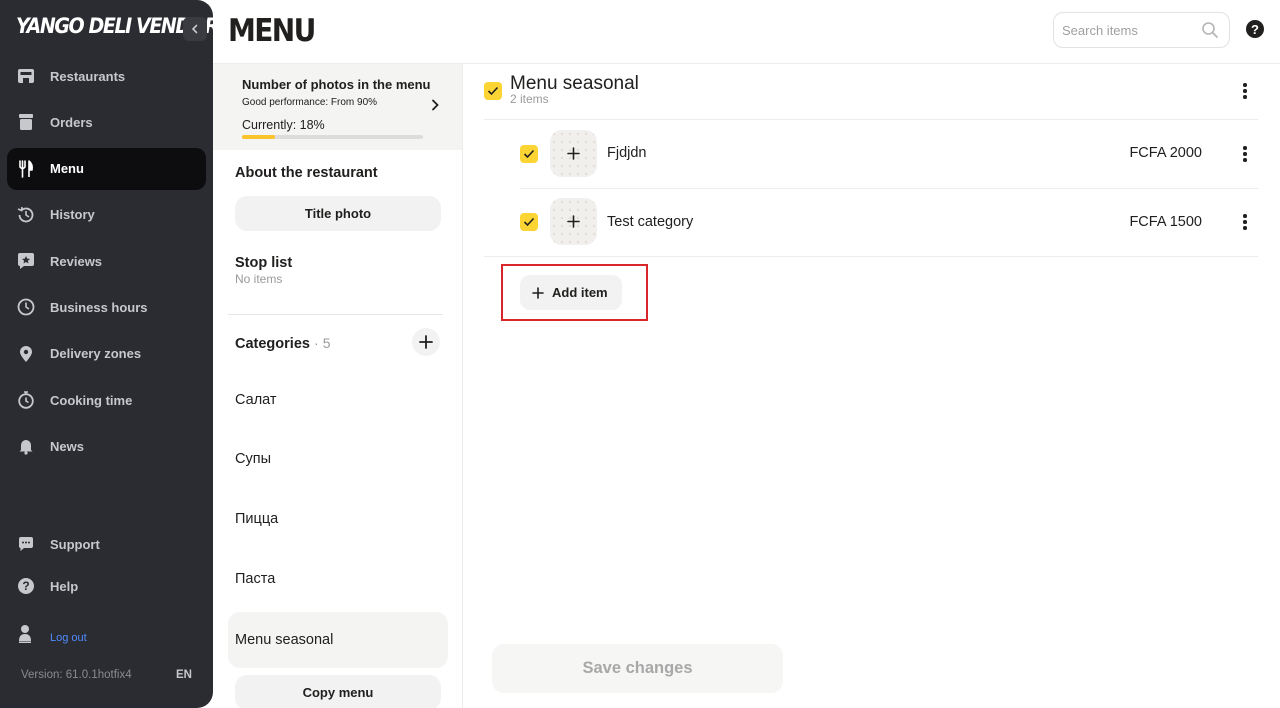 This screenshot has height=708, width=1280. What do you see at coordinates (326, 343) in the screenshot?
I see `categories-count: 5` at bounding box center [326, 343].